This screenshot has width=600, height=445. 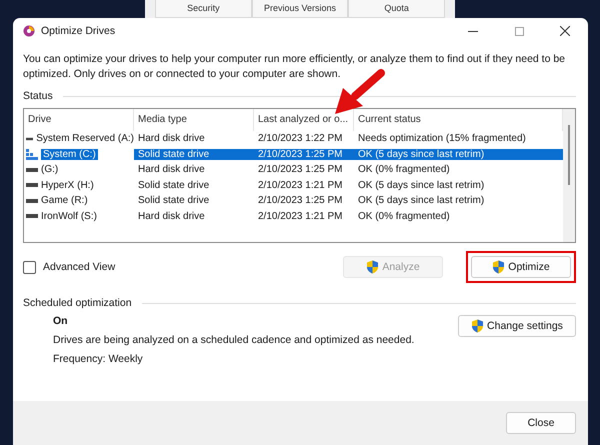 I want to click on minimize-icon, so click(x=473, y=31).